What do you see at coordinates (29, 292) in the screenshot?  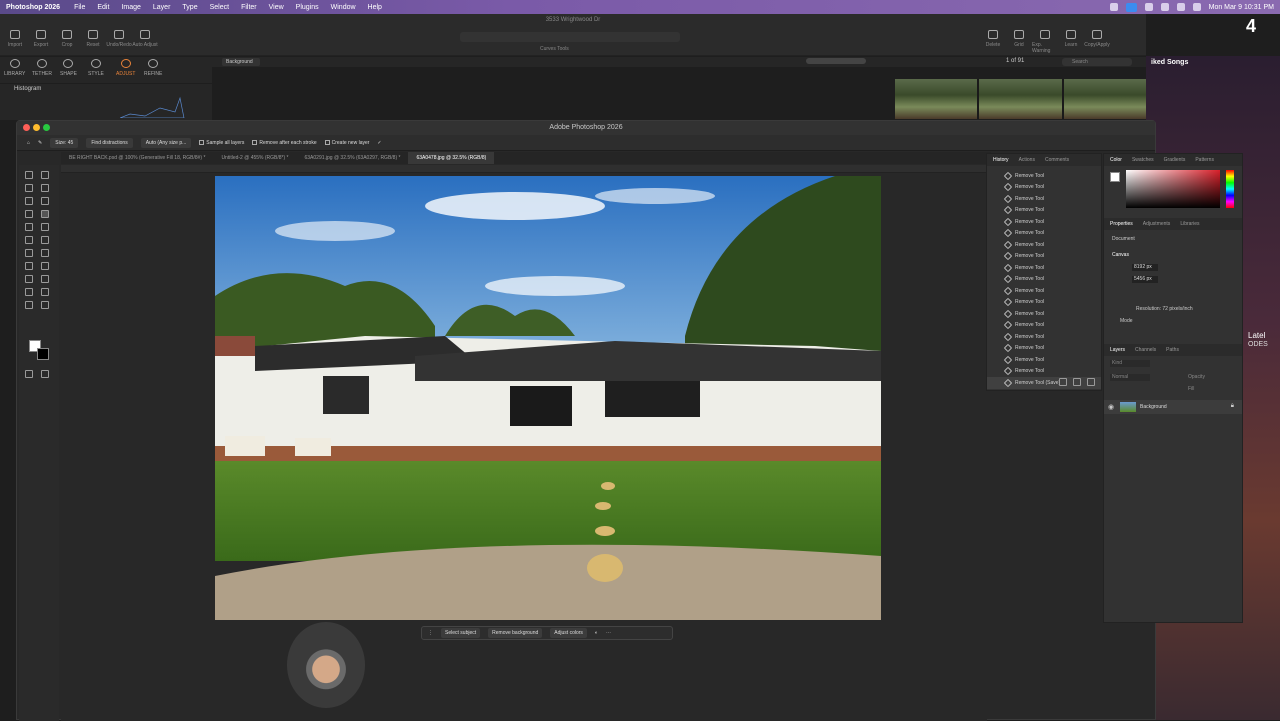 I see `shape-tool-icon` at bounding box center [29, 292].